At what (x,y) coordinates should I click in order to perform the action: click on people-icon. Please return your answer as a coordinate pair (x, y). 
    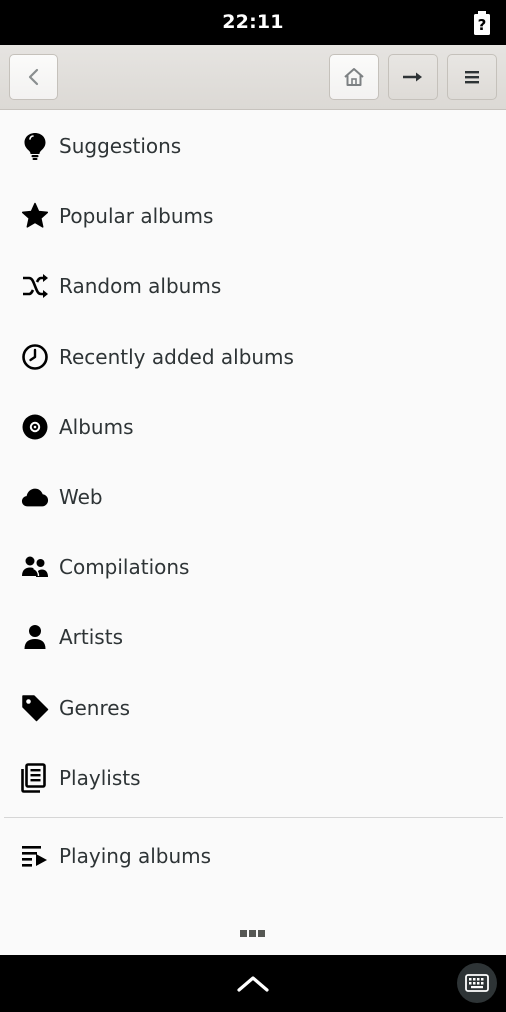
    Looking at the image, I should click on (35, 567).